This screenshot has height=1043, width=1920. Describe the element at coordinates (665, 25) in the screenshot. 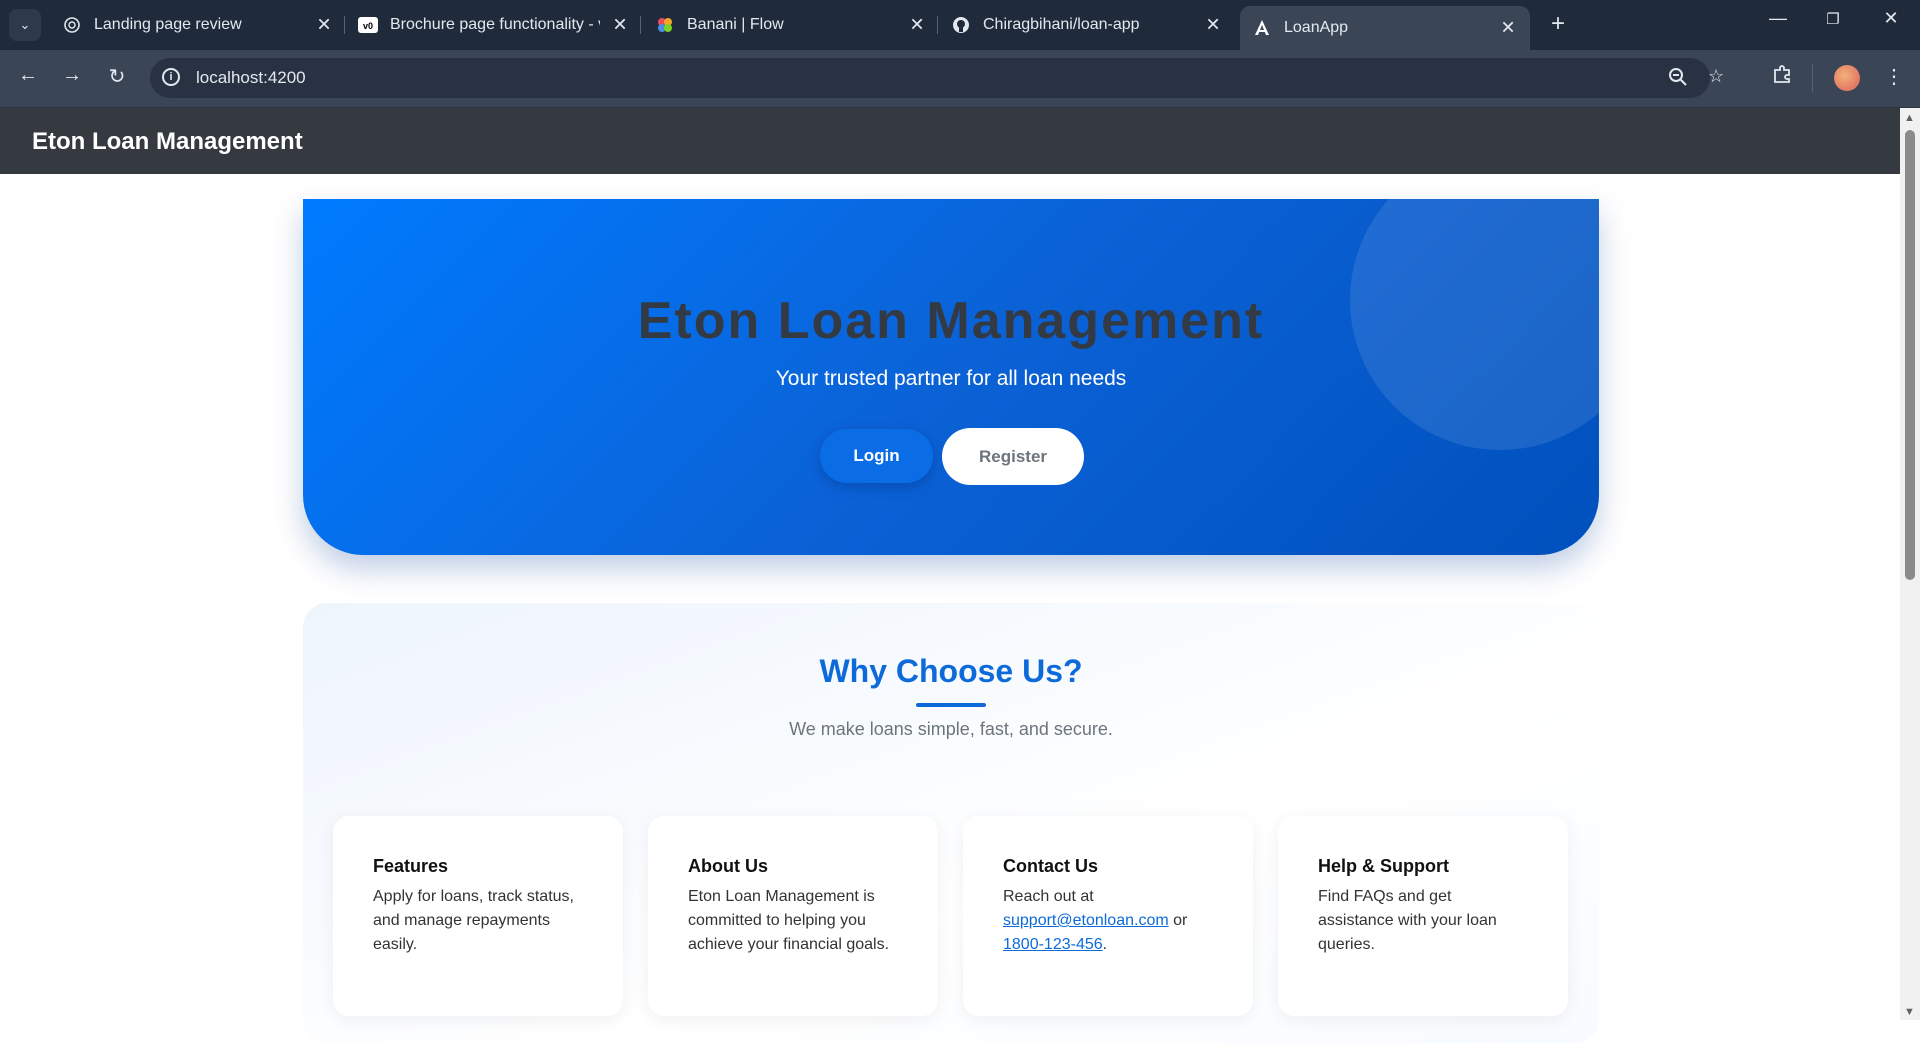

I see `banani-icon` at that location.